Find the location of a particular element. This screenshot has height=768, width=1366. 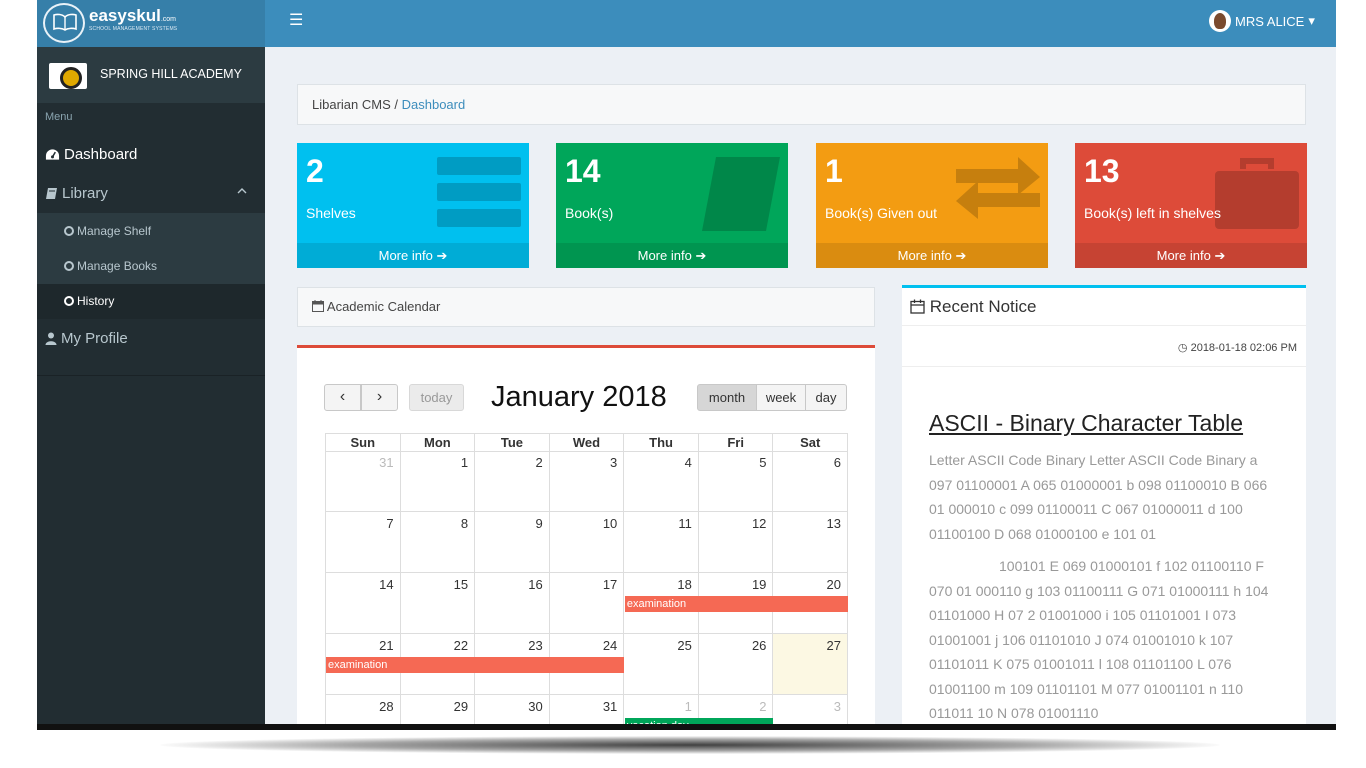

sidebar-item-manage-shelf: Manage Shelf is located at coordinates (107, 231).